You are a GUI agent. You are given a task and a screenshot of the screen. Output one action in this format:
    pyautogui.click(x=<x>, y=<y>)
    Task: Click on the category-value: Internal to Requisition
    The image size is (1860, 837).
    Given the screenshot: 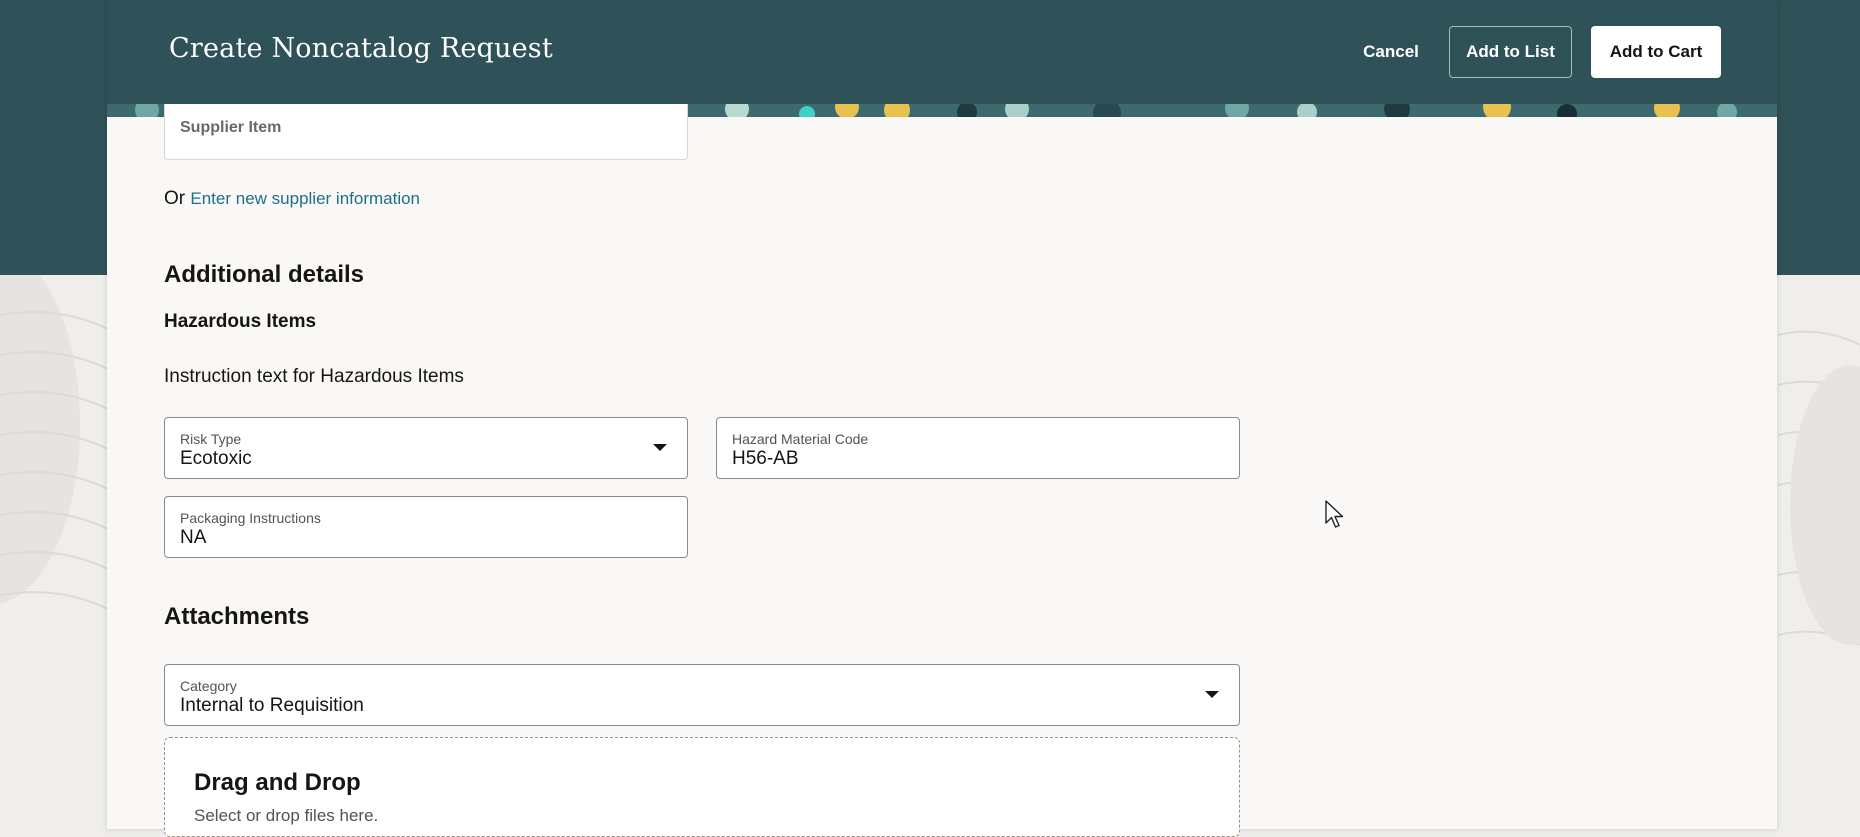 What is the action you would take?
    pyautogui.click(x=272, y=705)
    